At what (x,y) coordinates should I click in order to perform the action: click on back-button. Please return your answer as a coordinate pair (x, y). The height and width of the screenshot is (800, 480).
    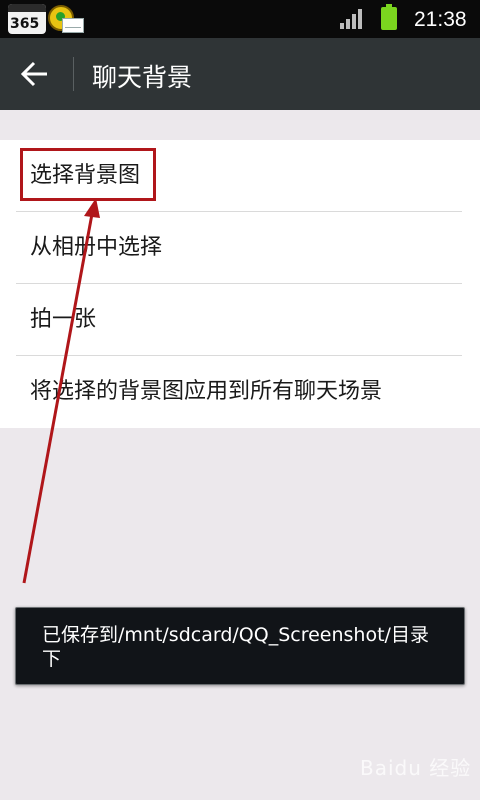
    Looking at the image, I should click on (38, 75).